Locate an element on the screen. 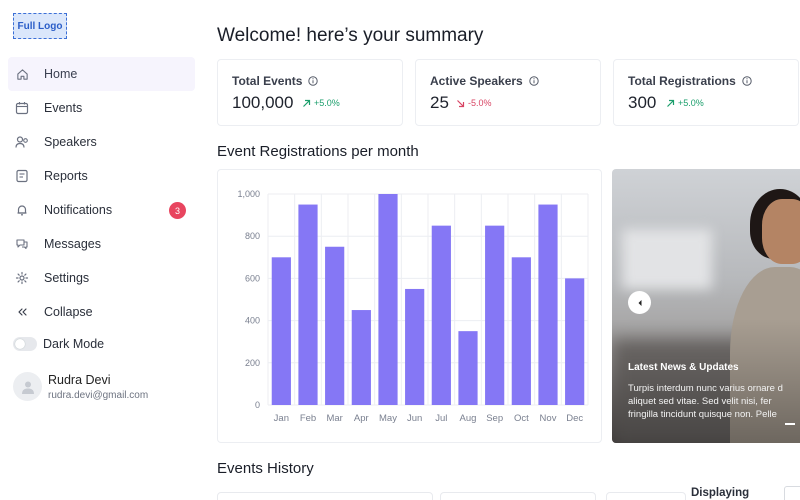 This screenshot has height=500, width=800. calendar-icon is located at coordinates (22, 108).